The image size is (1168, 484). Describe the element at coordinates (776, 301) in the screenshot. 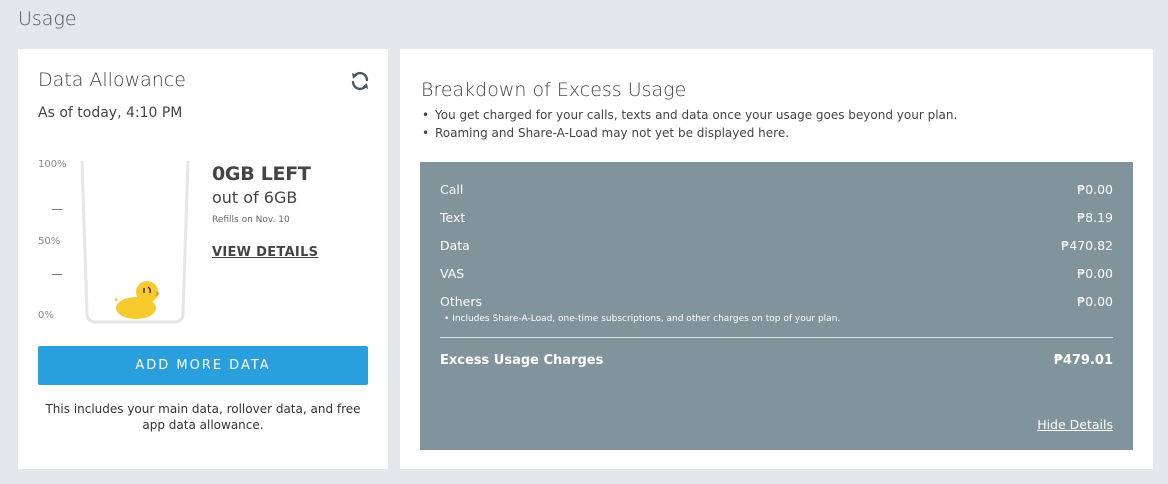

I see `charge-row-others: Others ₱0.00` at that location.